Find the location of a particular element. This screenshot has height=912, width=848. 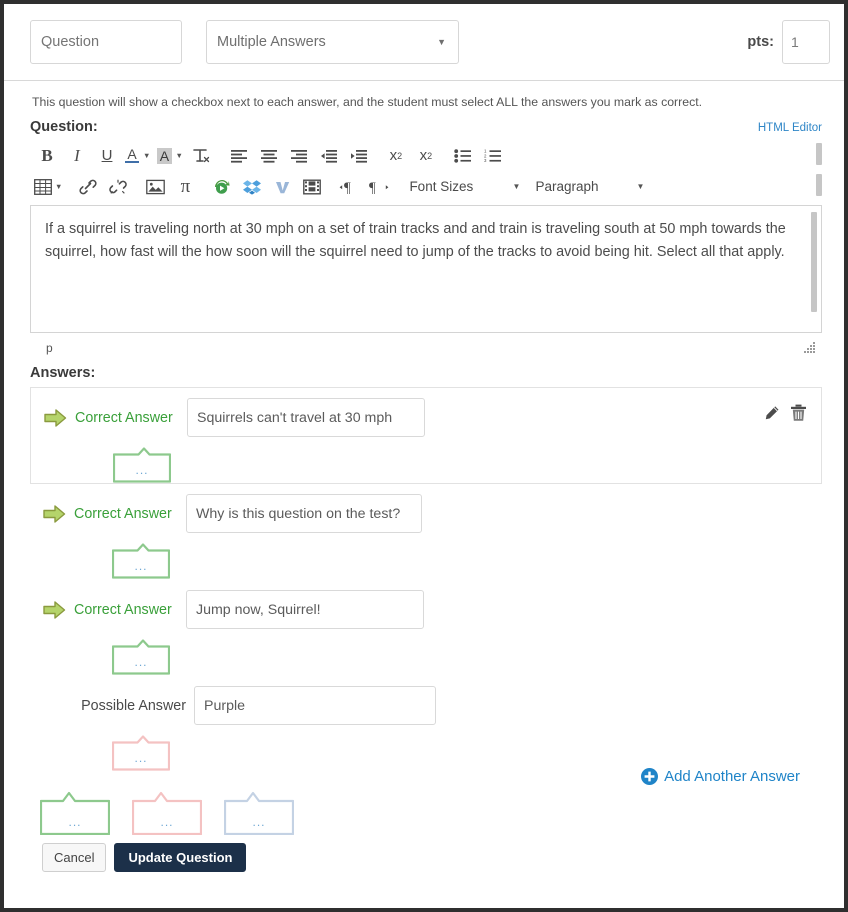

background-color-icon: A is located at coordinates (164, 156).